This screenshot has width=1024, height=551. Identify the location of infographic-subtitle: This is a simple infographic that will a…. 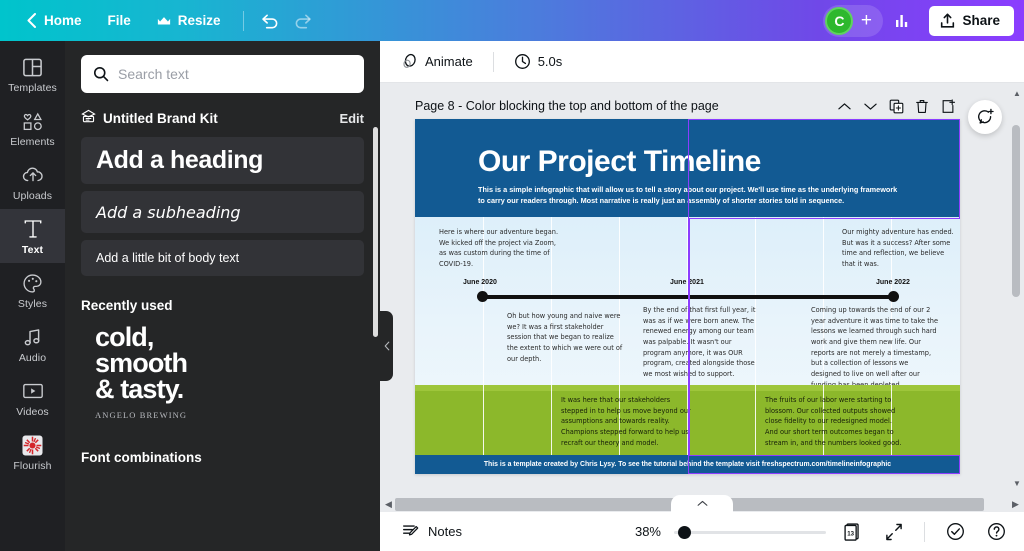
(690, 195).